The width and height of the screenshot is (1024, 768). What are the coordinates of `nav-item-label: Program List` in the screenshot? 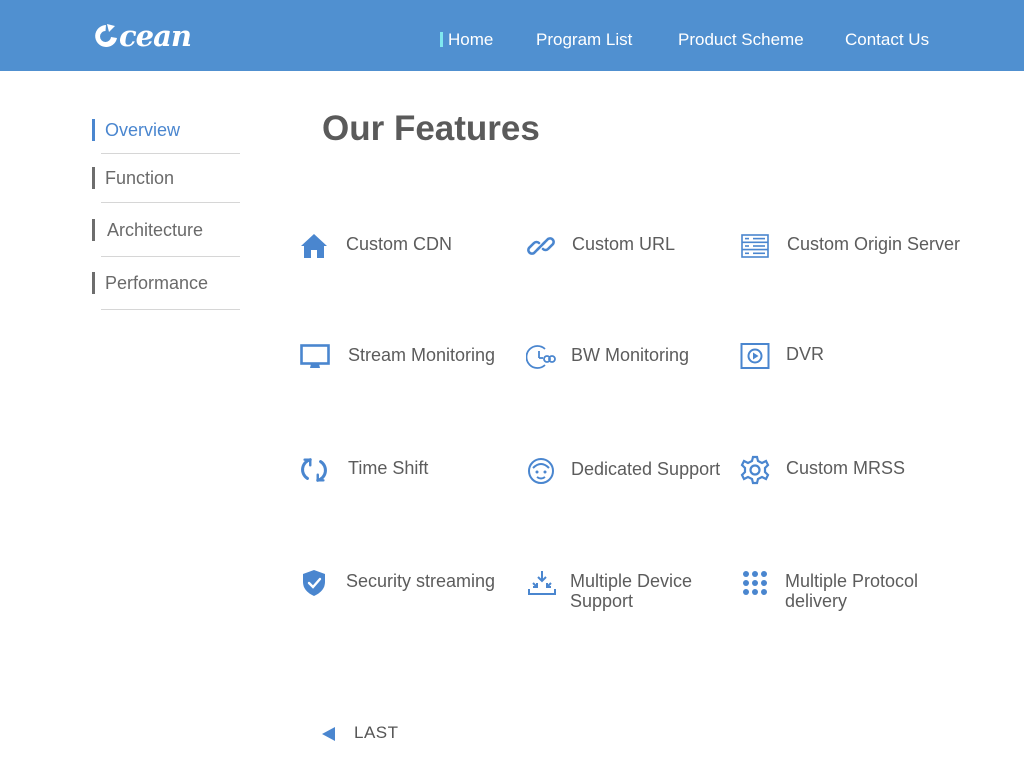 It's located at (584, 39).